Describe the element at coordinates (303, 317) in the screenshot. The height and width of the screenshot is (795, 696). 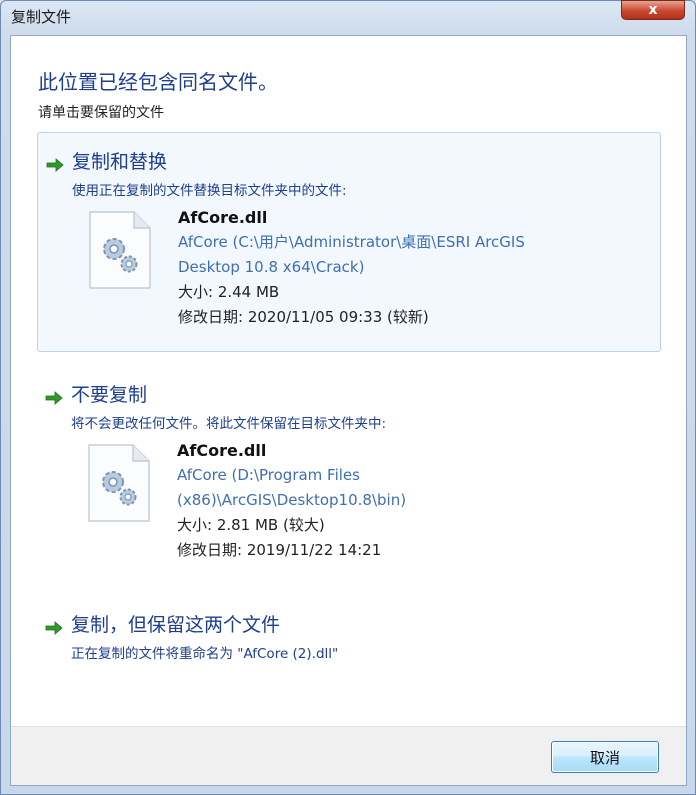
I see `file-modified: 修改日期: 2020/11/05 09:33 (较新)` at that location.